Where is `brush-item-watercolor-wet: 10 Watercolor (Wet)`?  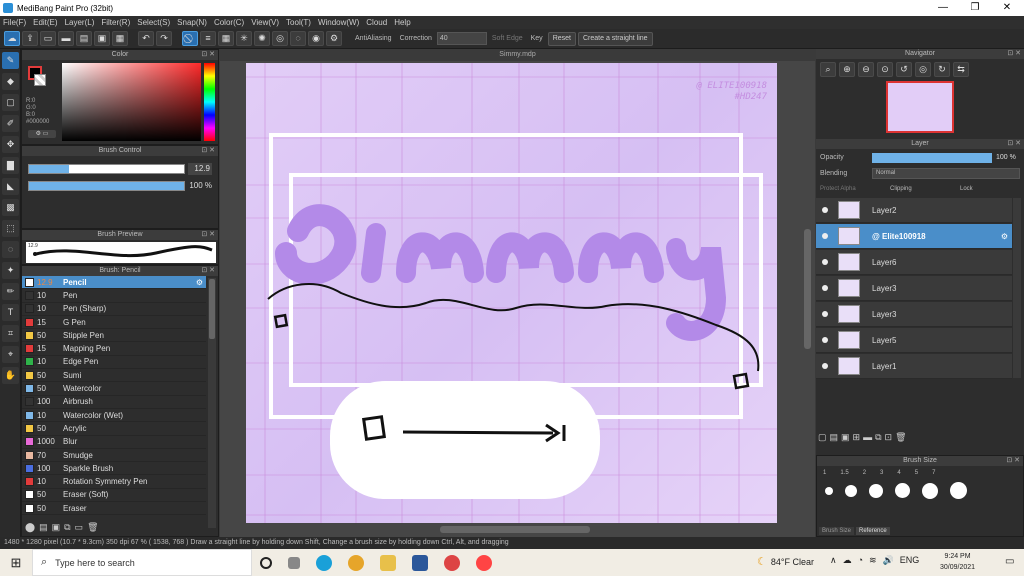
brush-item-watercolor-wet: 10 Watercolor (Wet) is located at coordinates (114, 416).